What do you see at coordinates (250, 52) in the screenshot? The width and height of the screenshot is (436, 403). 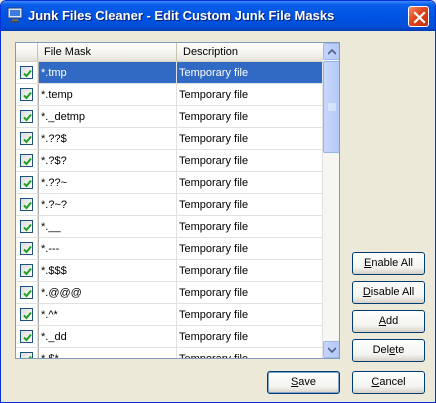 I see `header-description: Description` at bounding box center [250, 52].